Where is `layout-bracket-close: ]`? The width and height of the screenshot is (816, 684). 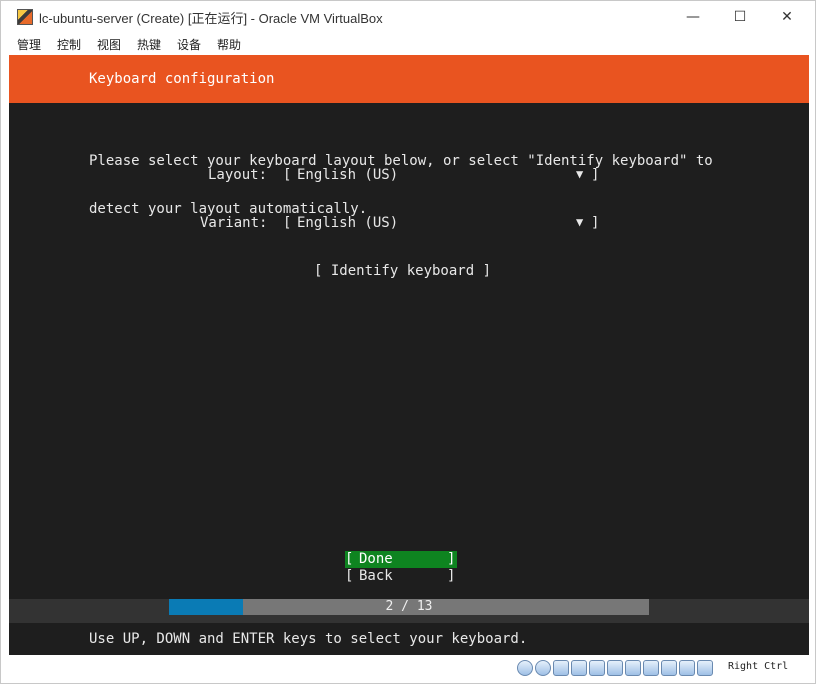
layout-bracket-close: ] is located at coordinates (595, 175).